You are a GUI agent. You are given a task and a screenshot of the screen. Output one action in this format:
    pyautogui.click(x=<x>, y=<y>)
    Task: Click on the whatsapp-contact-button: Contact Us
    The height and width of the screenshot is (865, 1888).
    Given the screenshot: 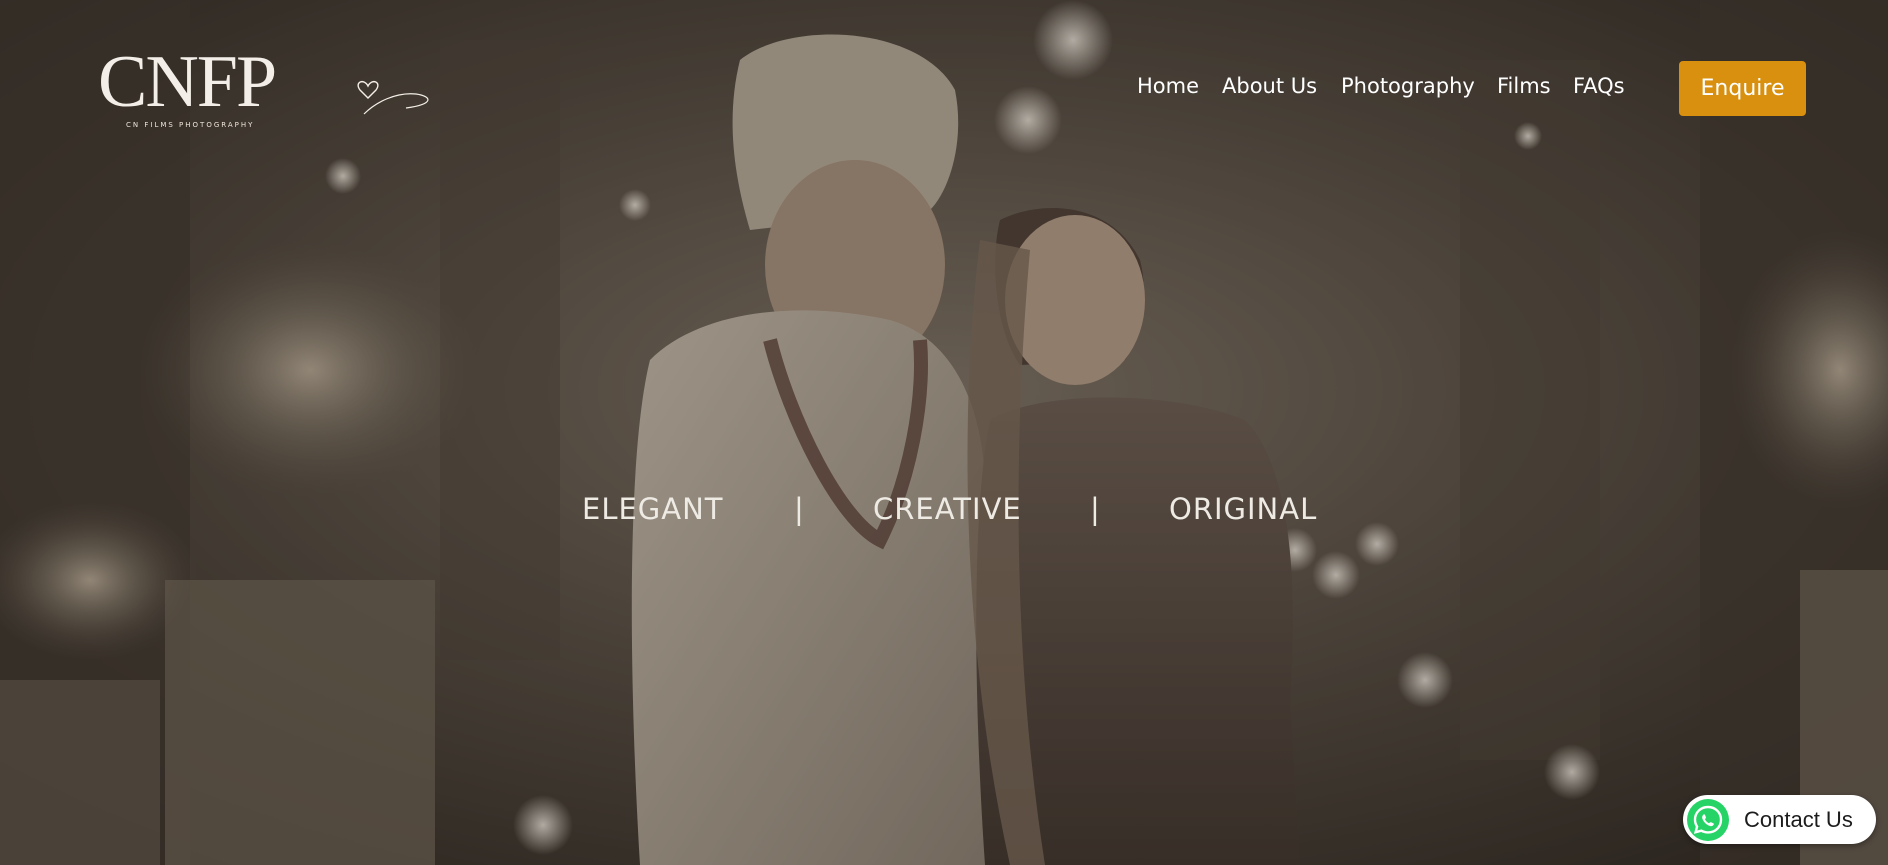 What is the action you would take?
    pyautogui.click(x=1779, y=819)
    